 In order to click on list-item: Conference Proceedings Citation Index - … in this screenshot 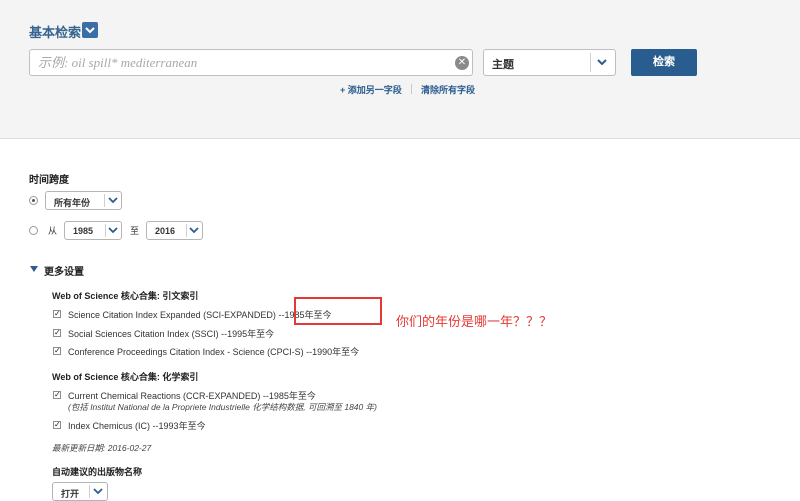, I will do `click(213, 351)`.